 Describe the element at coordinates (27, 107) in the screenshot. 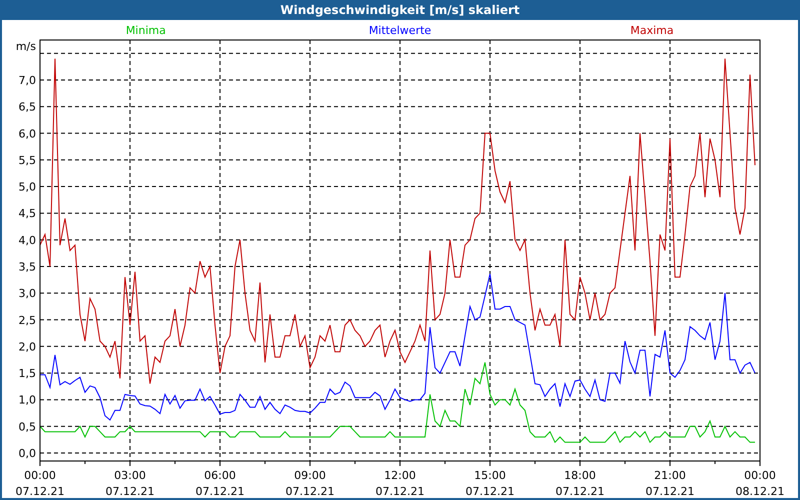

I see `axis-tick-label: 6,5` at that location.